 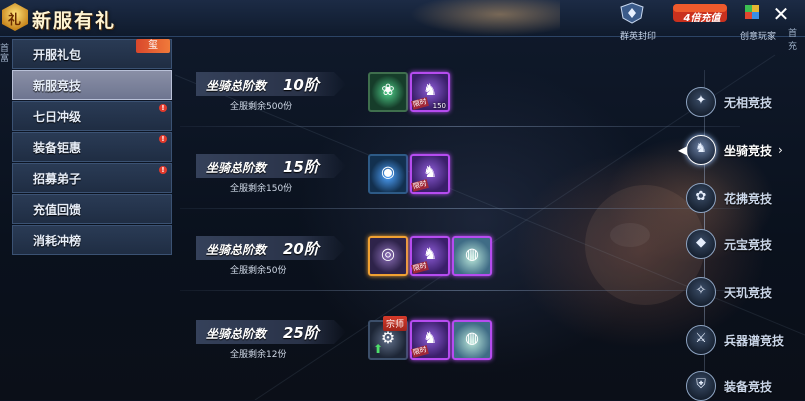 I want to click on row-level: 20阶, so click(x=301, y=249).